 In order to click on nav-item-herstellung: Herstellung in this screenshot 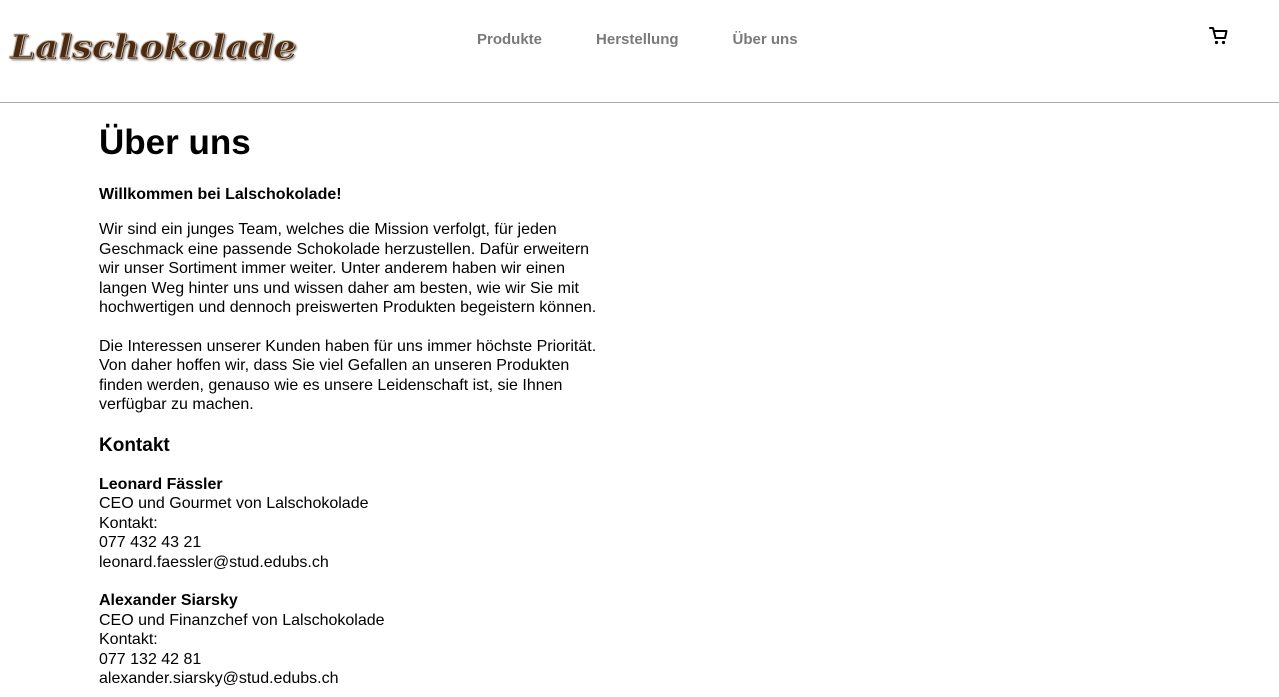, I will do `click(637, 39)`.